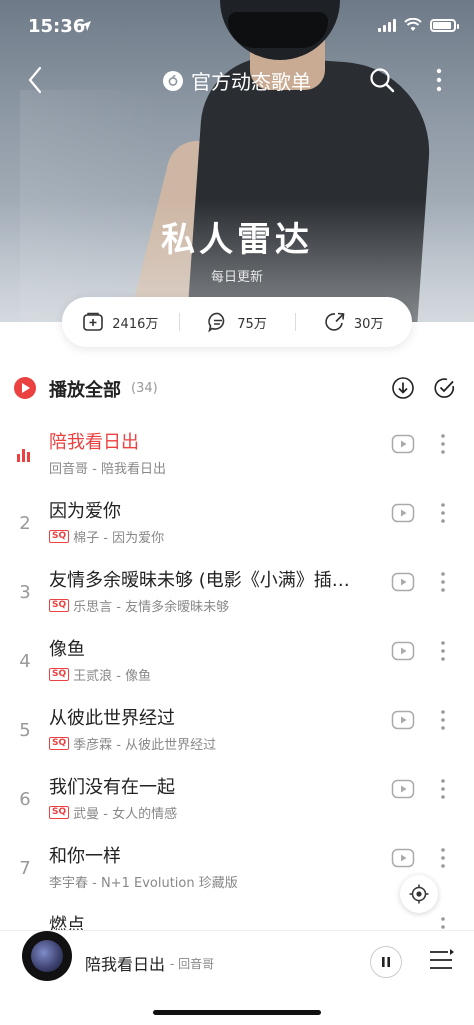  What do you see at coordinates (237, 665) in the screenshot?
I see `song-row: 4 像鱼 SQ 王贰浪 - 像鱼` at bounding box center [237, 665].